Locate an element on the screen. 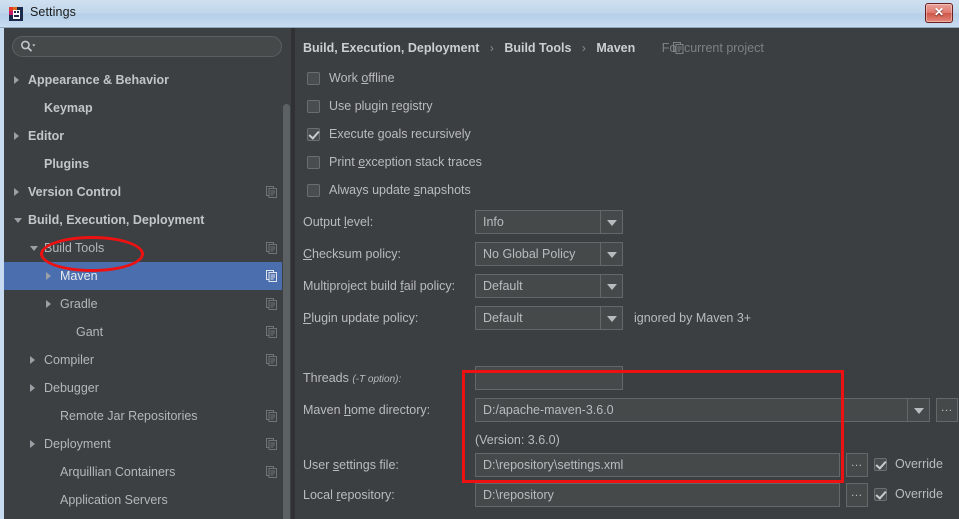 This screenshot has height=519, width=959. checkbox-always-update-snapshots is located at coordinates (313, 190).